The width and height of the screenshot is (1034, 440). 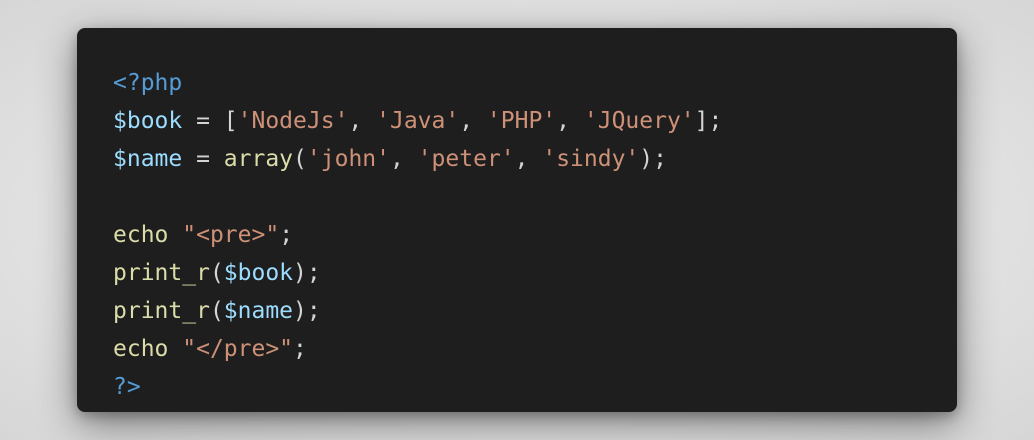 What do you see at coordinates (238, 349) in the screenshot?
I see `string-token: "</pre>"` at bounding box center [238, 349].